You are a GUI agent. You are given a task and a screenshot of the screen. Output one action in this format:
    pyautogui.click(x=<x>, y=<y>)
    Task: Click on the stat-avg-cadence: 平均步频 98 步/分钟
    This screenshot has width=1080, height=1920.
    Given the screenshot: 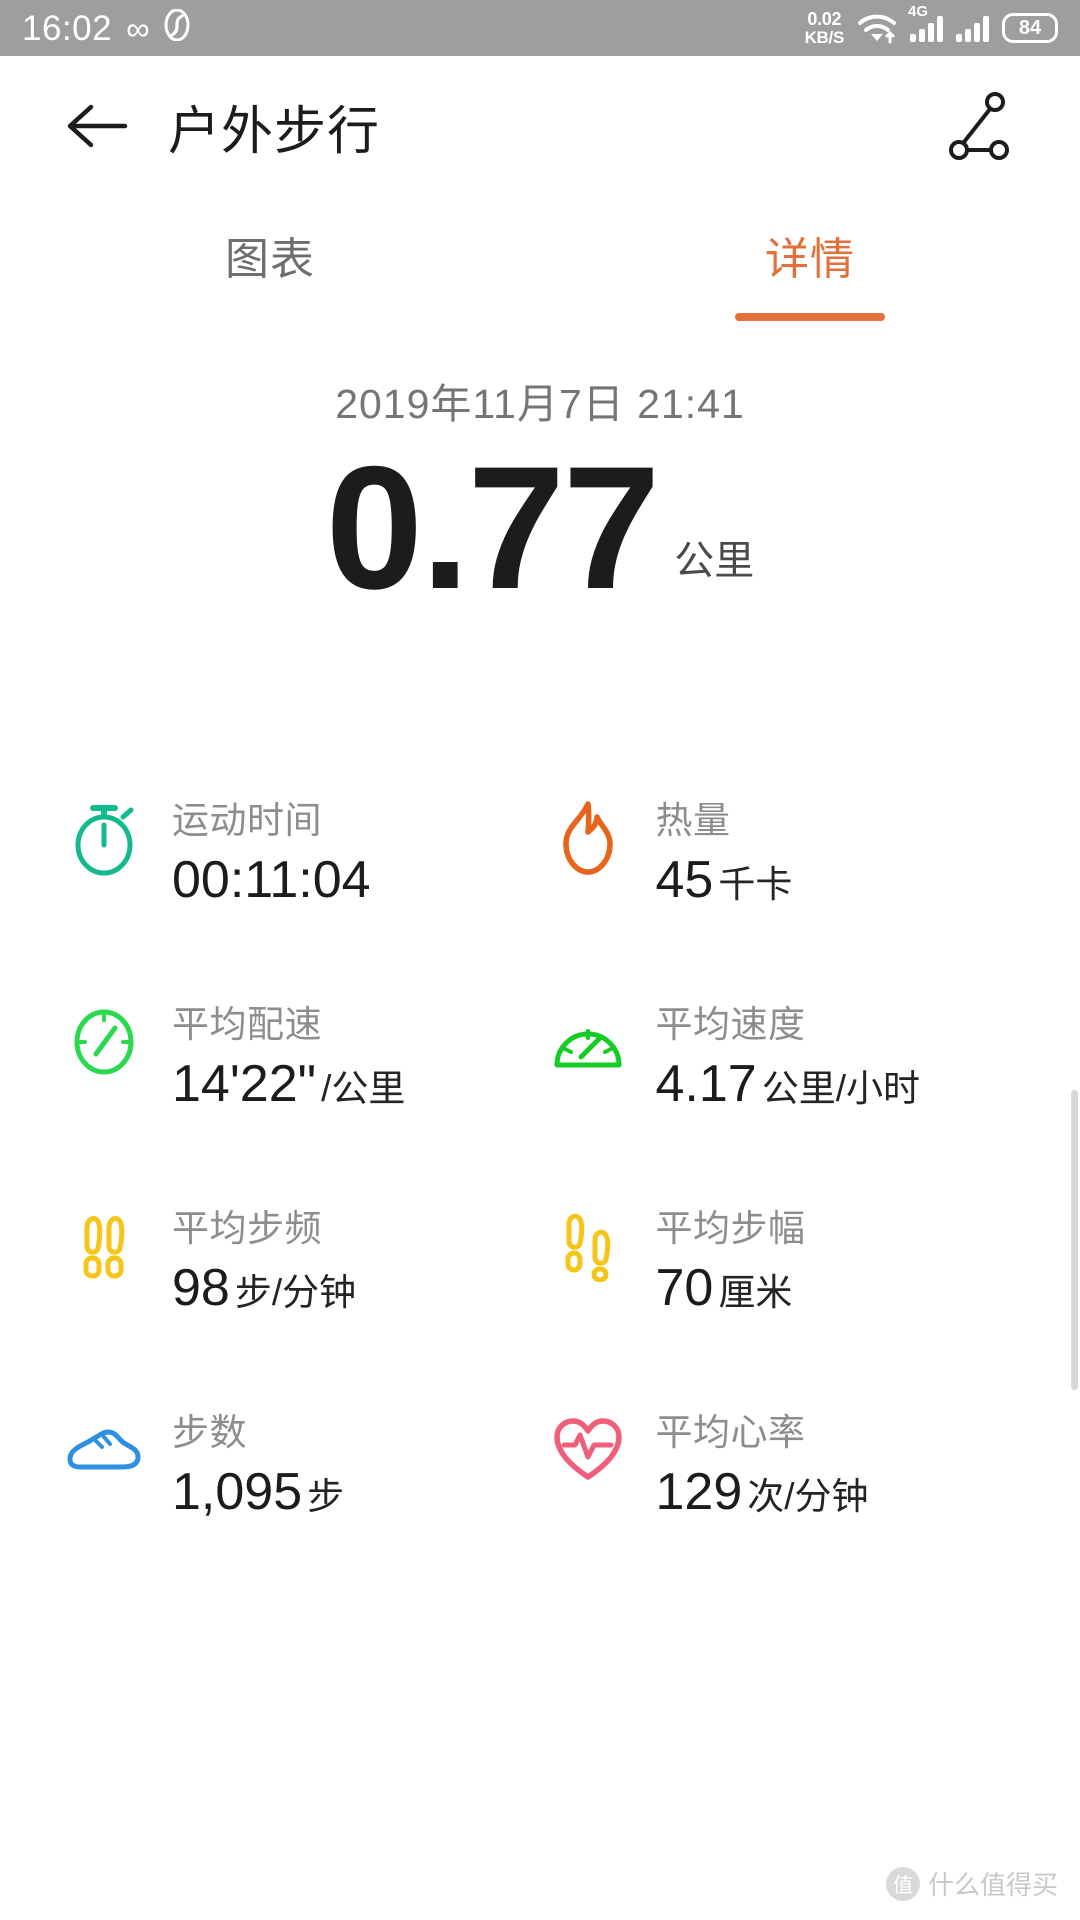 What is the action you would take?
    pyautogui.click(x=300, y=1258)
    